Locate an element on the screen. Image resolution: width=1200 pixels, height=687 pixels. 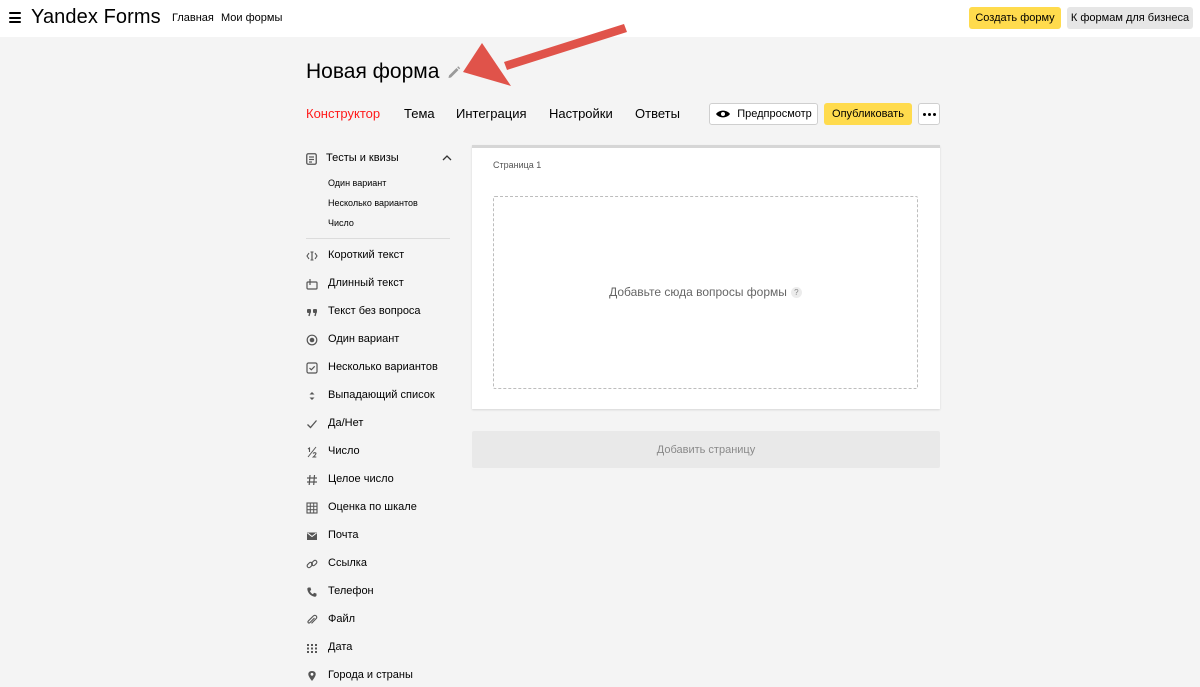
form-title: Новая форма is located at coordinates (372, 72).